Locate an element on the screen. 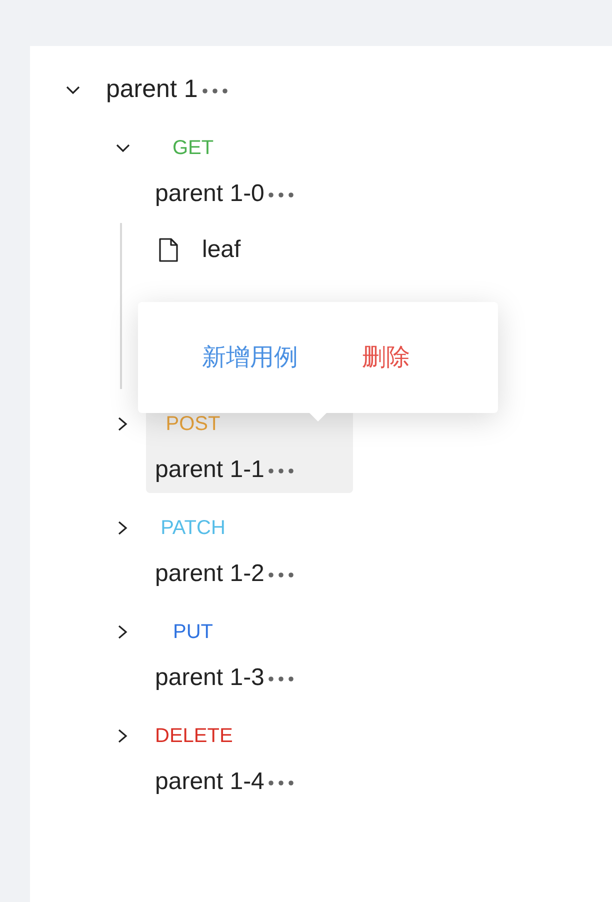 The image size is (612, 902). method-label: DELETE is located at coordinates (194, 736).